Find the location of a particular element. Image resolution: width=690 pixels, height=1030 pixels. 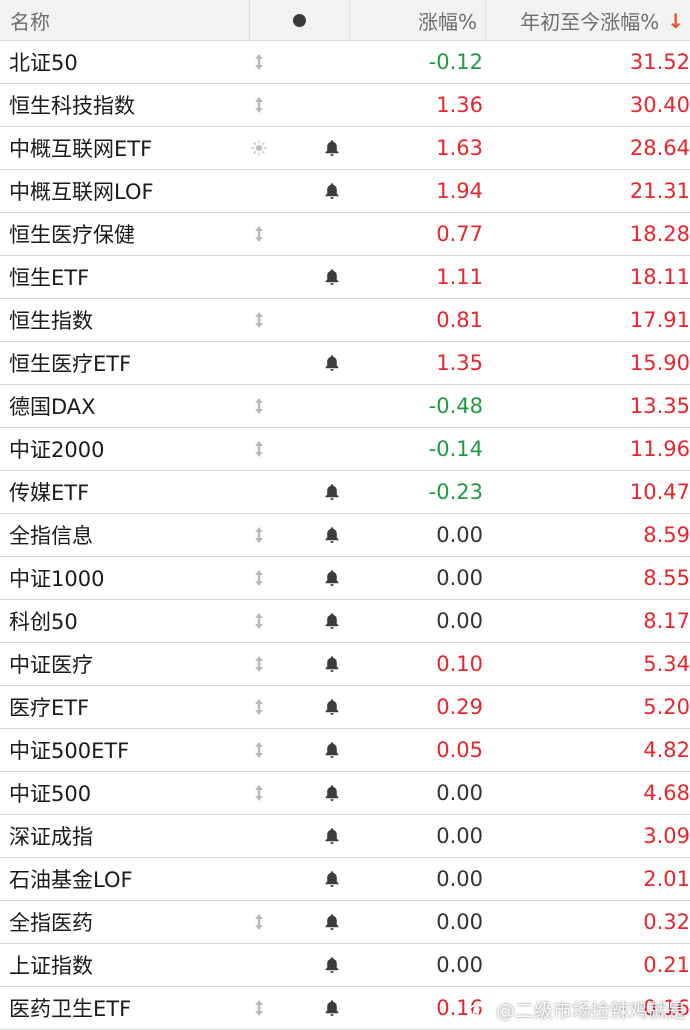

row-change: 1.35 is located at coordinates (459, 363).